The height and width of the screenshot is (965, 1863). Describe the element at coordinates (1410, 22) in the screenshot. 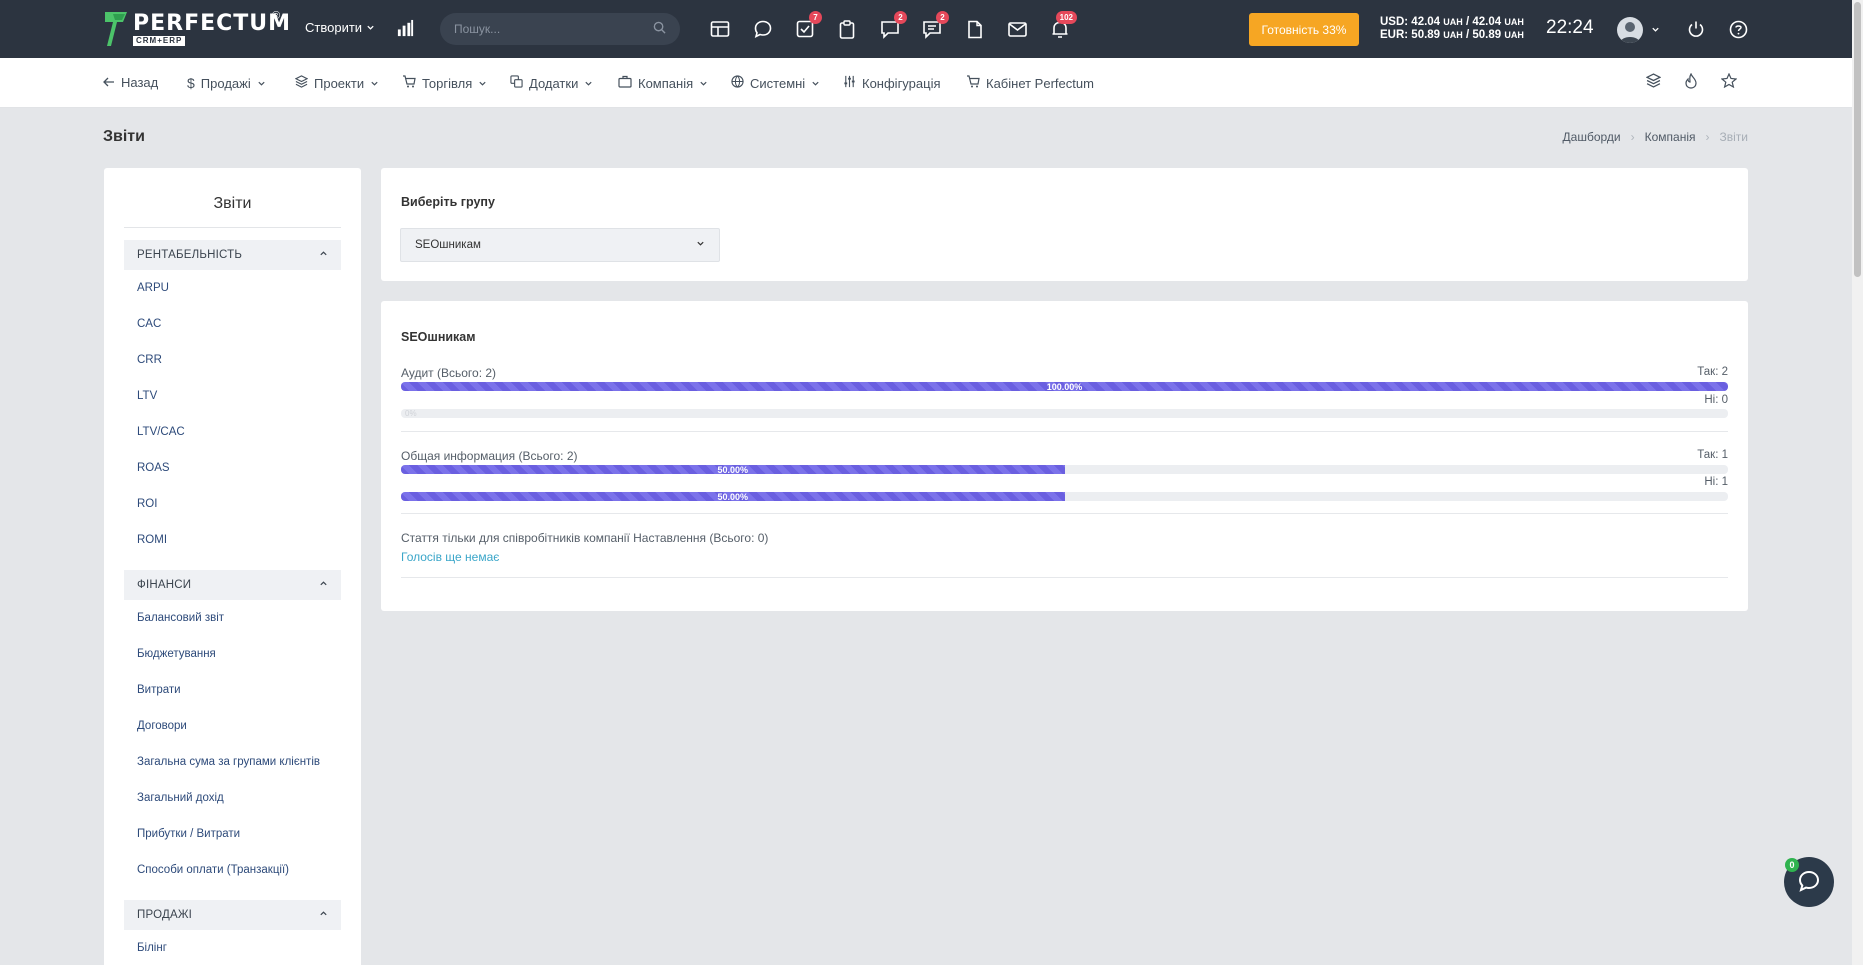

I see `usd-rate: USD: 42.04` at that location.